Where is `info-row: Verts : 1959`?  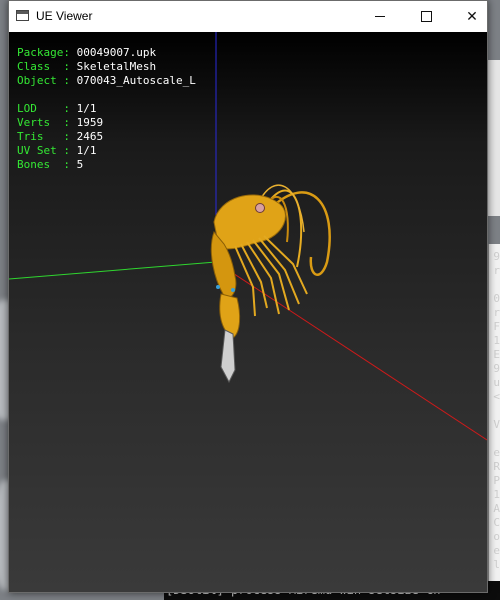
info-row: Verts : 1959 is located at coordinates (106, 123).